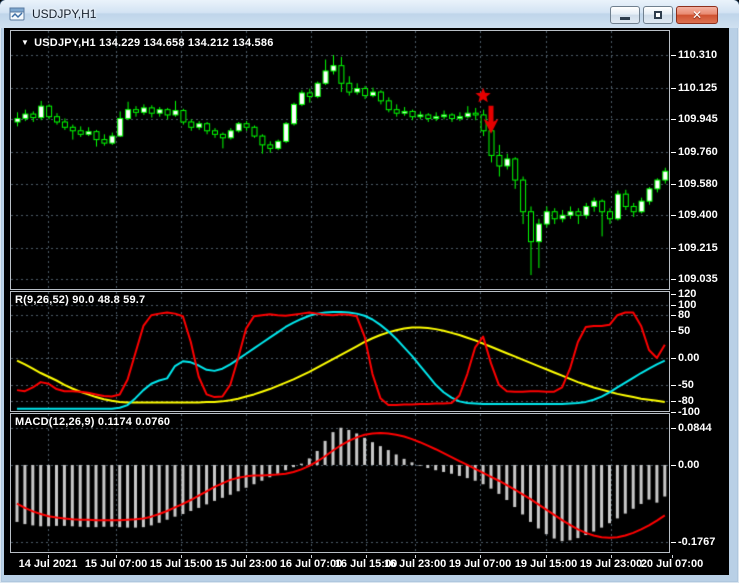  I want to click on macd-level-label: -0.1767, so click(693, 542).